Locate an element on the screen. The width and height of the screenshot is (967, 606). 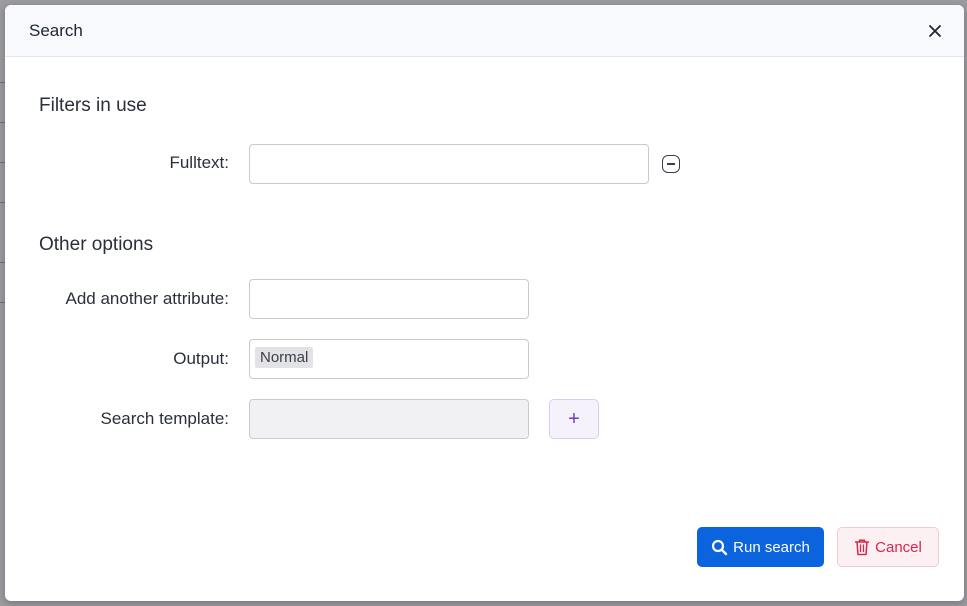
dialog-header: Search is located at coordinates (484, 31).